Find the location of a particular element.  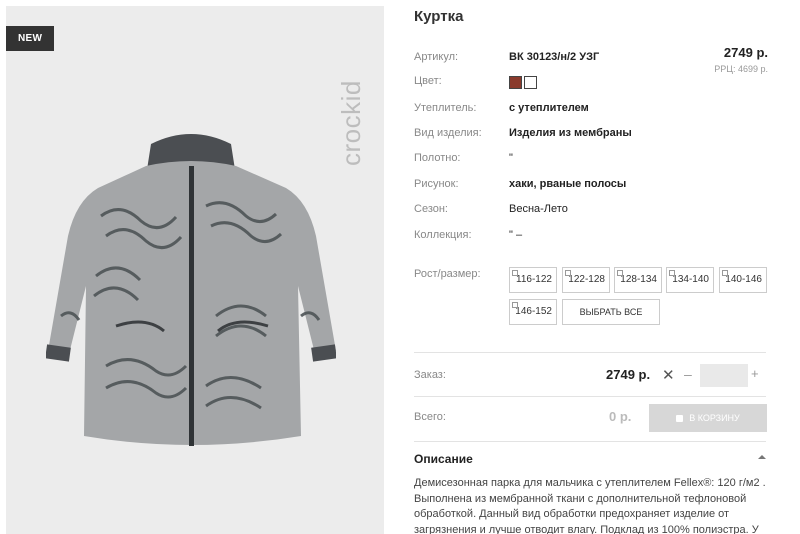

size-option-122-128: 122-128 is located at coordinates (586, 280).